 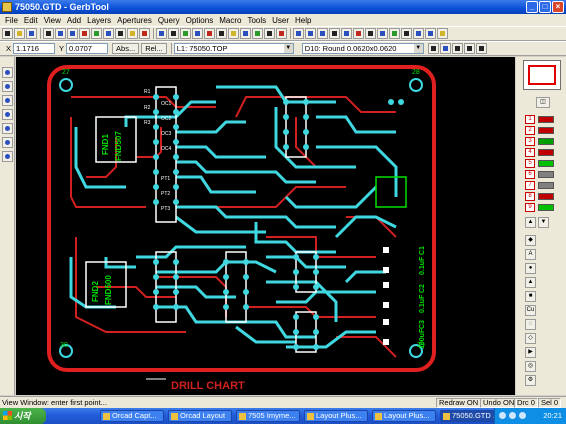 I want to click on x-coordinate-field: 1.1716, so click(x=34, y=48).